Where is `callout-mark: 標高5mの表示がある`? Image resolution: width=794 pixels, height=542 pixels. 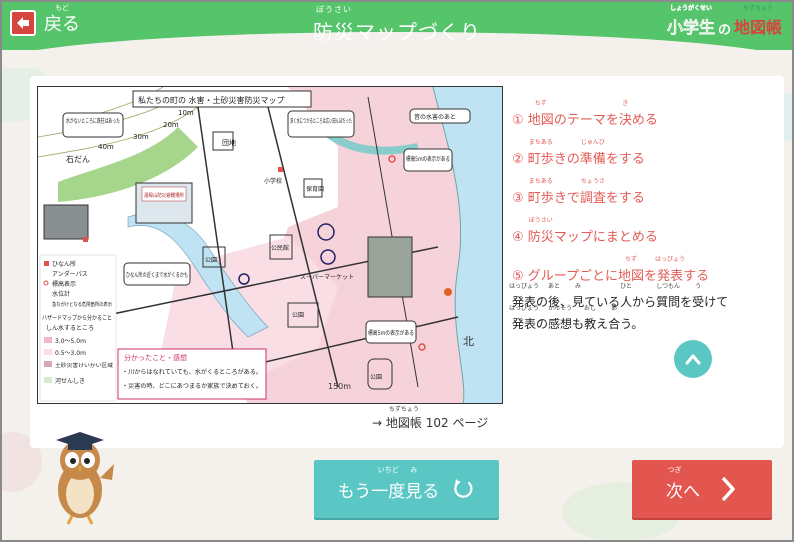
callout-mark: 標高5mの表示がある is located at coordinates (428, 159).